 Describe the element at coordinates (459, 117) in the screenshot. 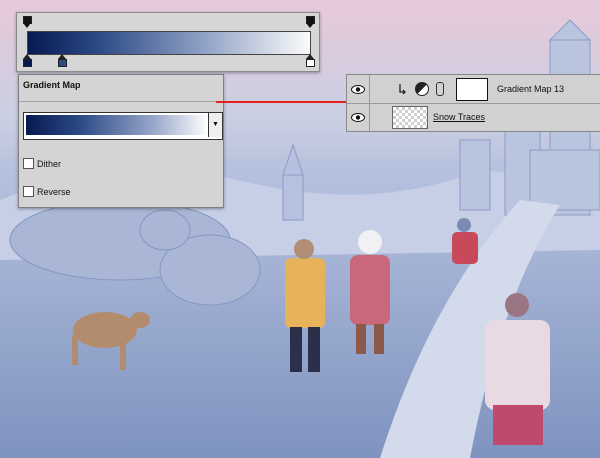

I see `layer-name: Snow Traces` at that location.